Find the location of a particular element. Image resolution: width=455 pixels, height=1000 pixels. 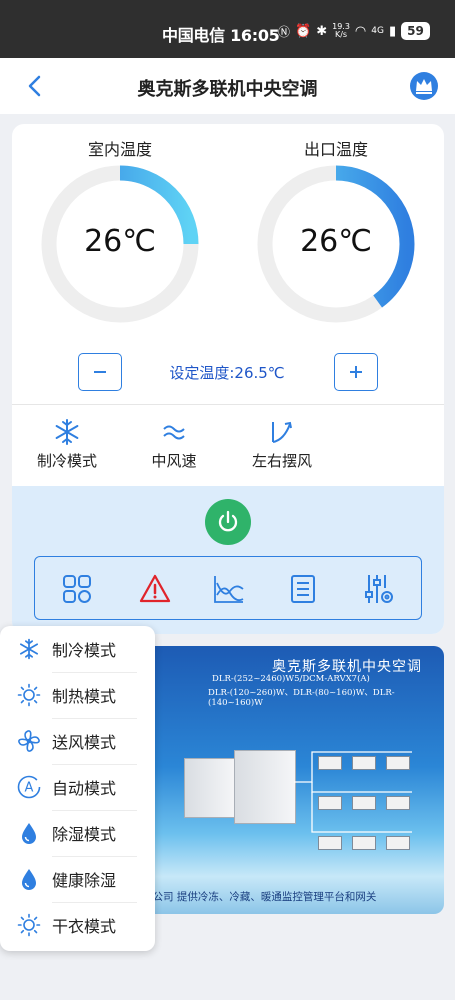

status-bar: 中国电信 16:05 Ⓝ ⏰ ✱ 19.3 K/s ◠ 4G ▮ 59 is located at coordinates (227, 29).